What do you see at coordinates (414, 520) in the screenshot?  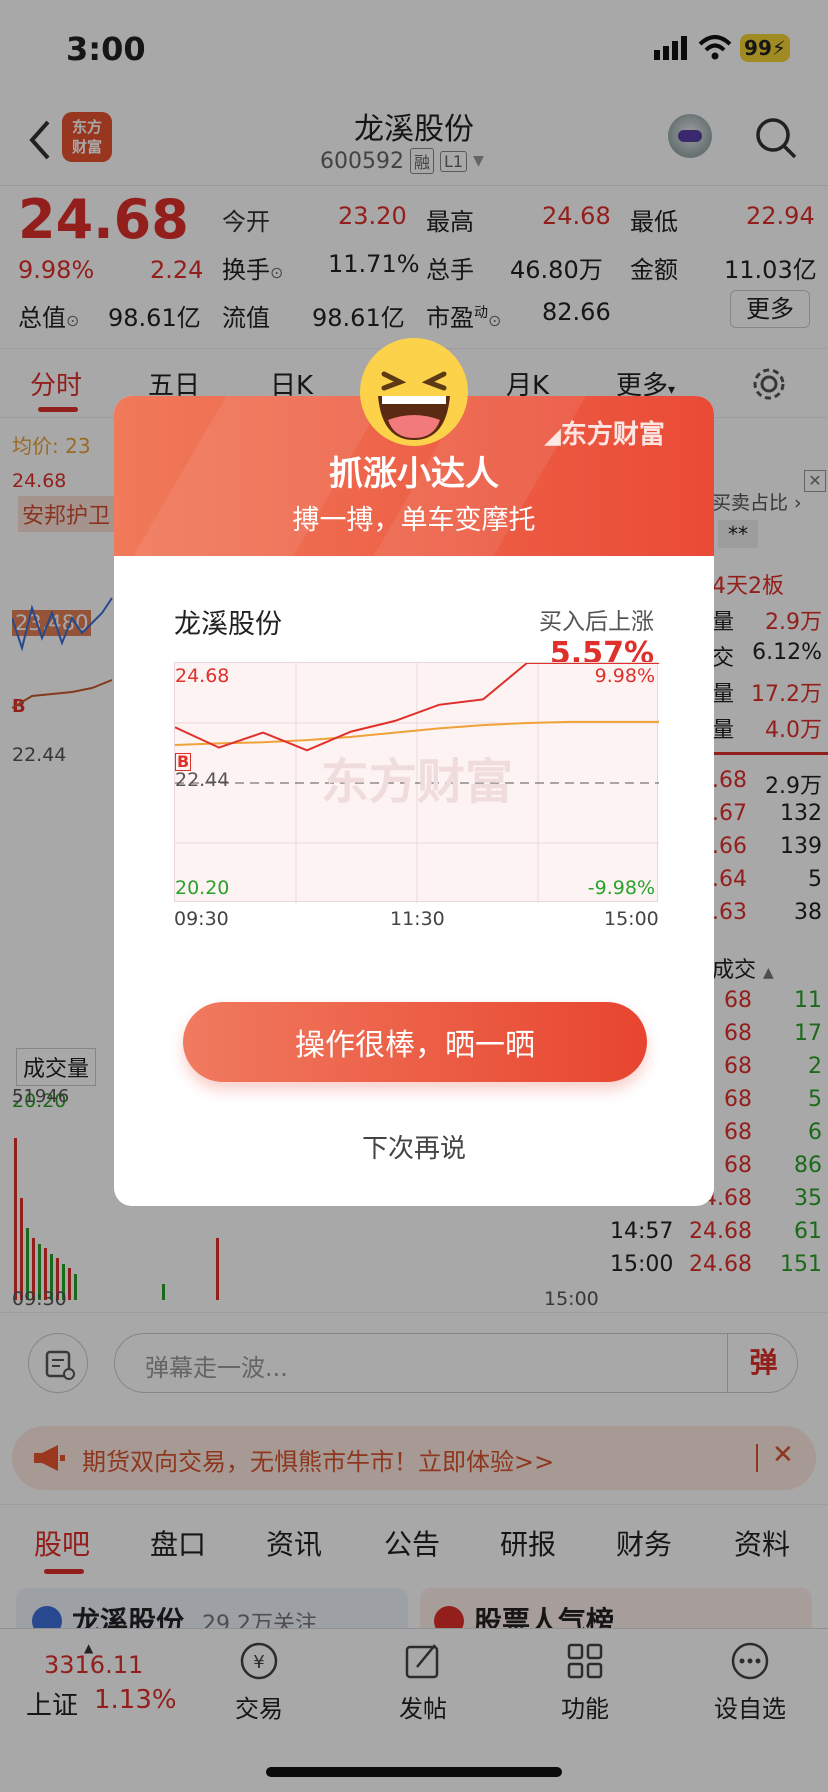 I see `dialog-subtitle: 搏一搏，单车变摩托` at bounding box center [414, 520].